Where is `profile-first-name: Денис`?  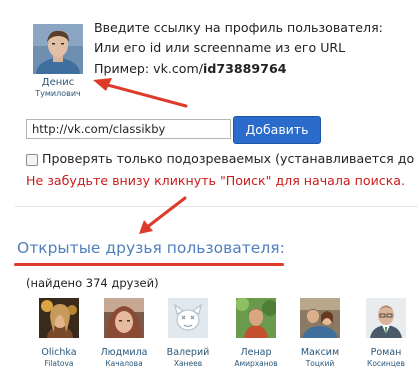 profile-first-name: Денис is located at coordinates (58, 82).